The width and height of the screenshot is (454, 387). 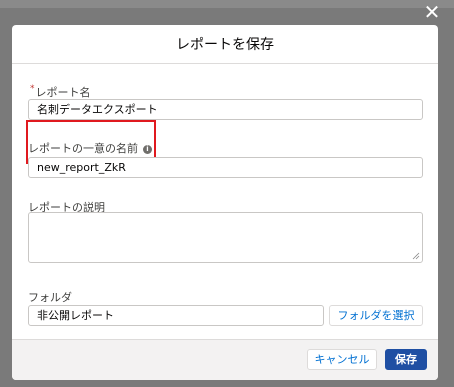 I want to click on modal-title: レポートを保存, so click(x=225, y=45).